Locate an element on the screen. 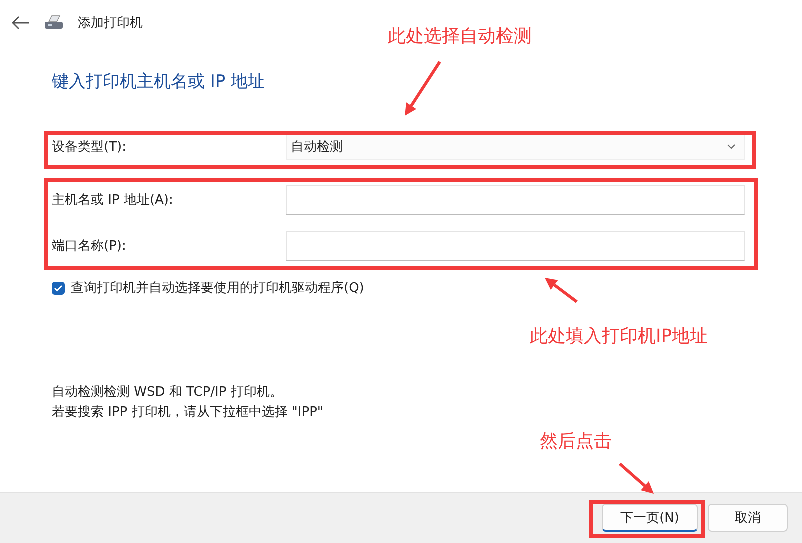  description-text: 自动检测检测 WSD 和 TCP/IP 打印机。 is located at coordinates (168, 392).